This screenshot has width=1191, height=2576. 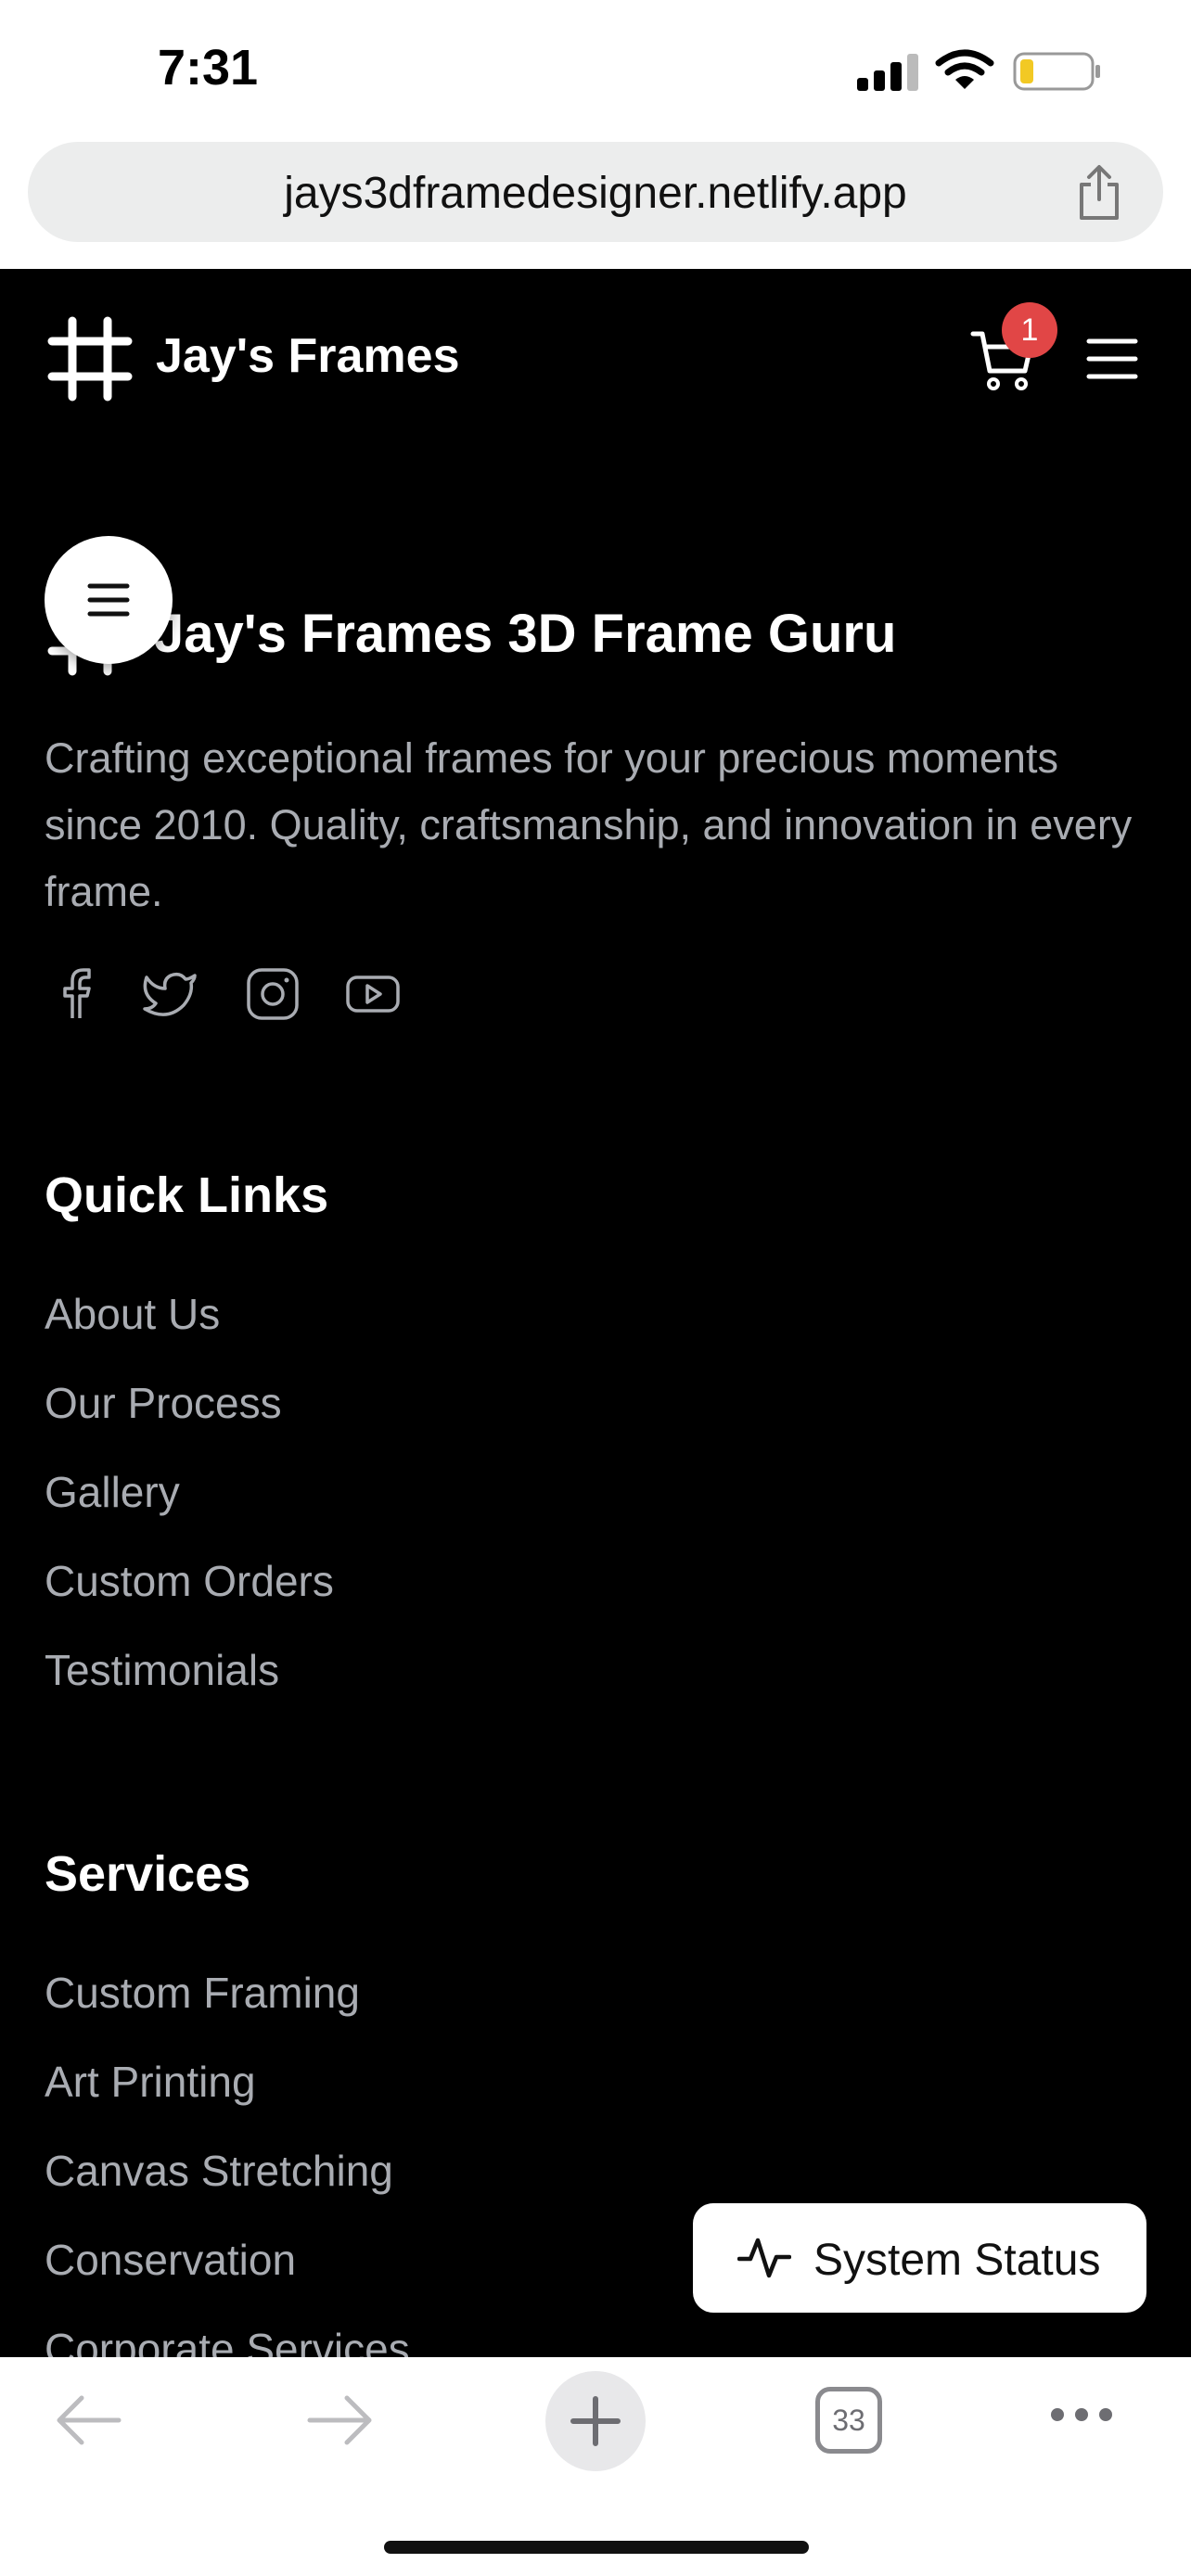 I want to click on system-status-button: System Status, so click(x=919, y=2258).